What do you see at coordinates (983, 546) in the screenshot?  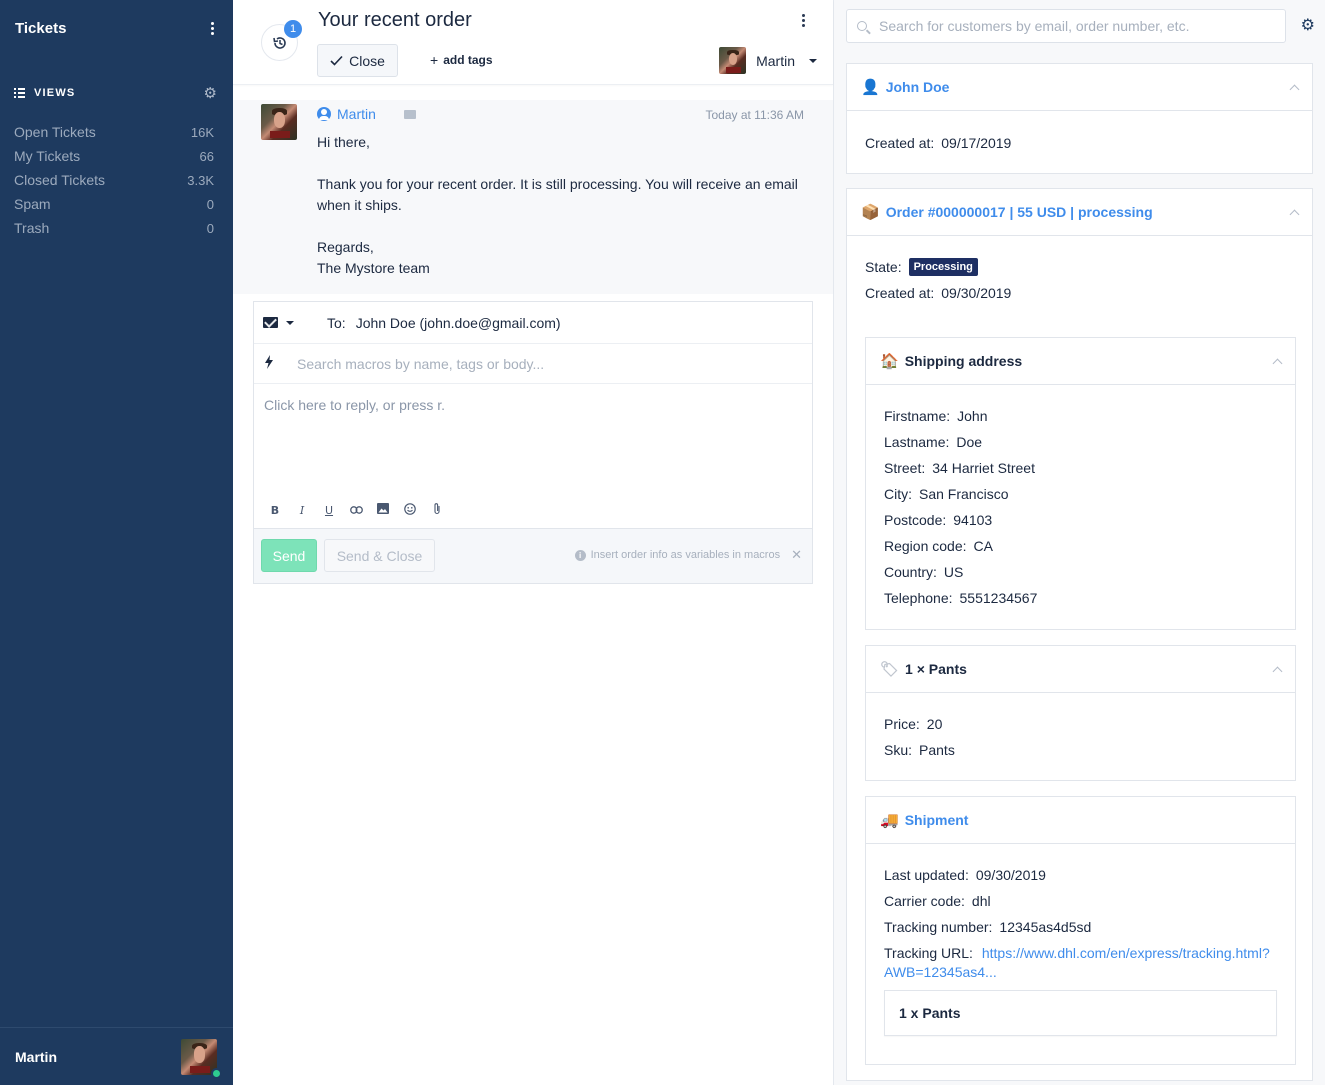 I see `field-value: CA` at bounding box center [983, 546].